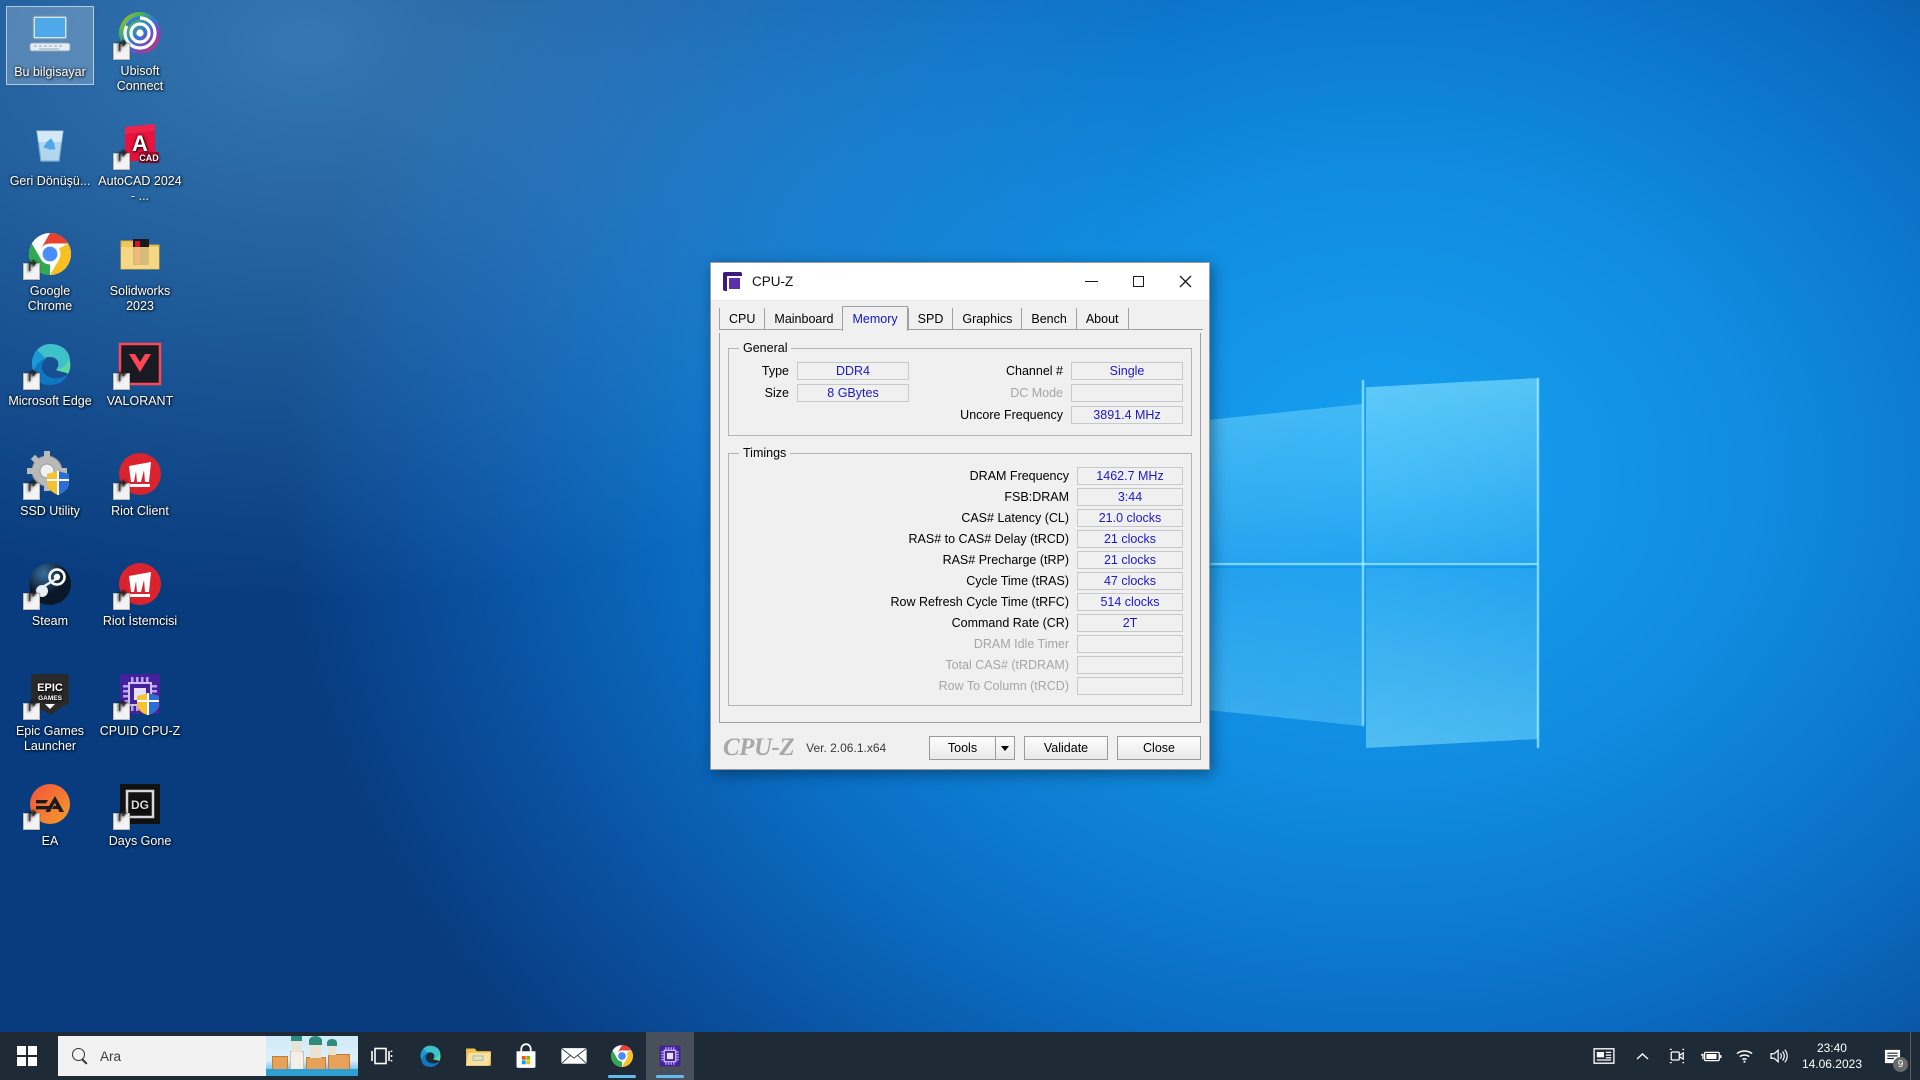 The image size is (1920, 1080). Describe the element at coordinates (50, 45) in the screenshot. I see `desktop-icon-this-pc: Bu bilgisayar` at that location.